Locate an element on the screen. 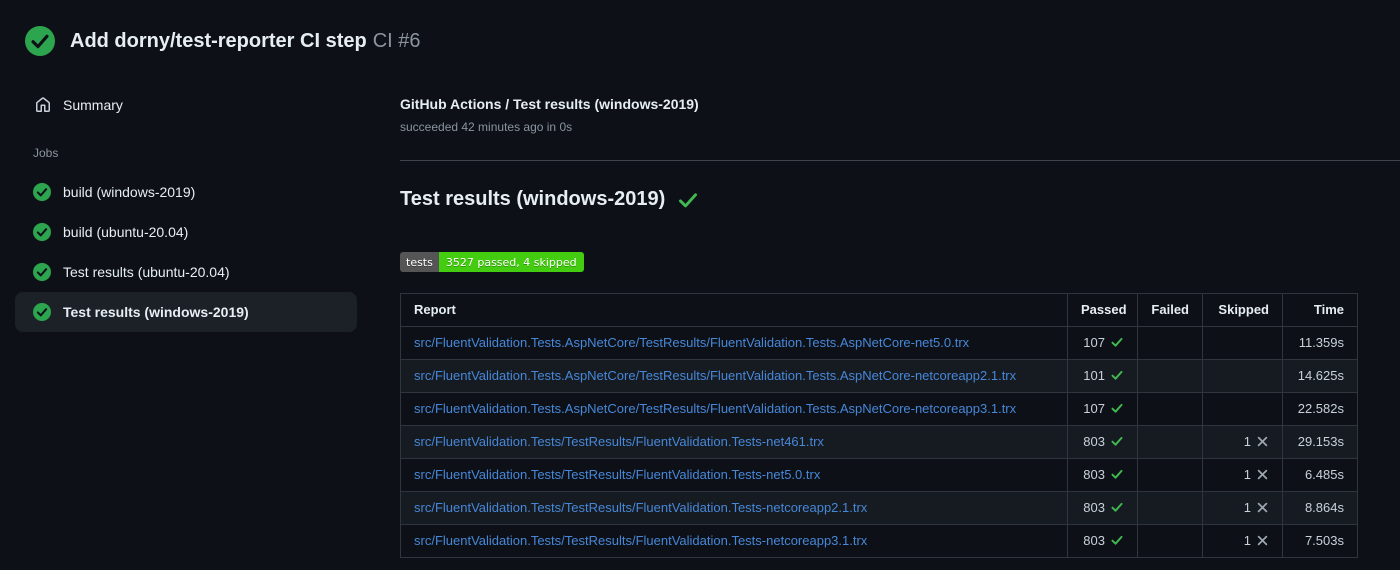 The height and width of the screenshot is (570, 1400). time-cell: 22.582s is located at coordinates (1320, 408).